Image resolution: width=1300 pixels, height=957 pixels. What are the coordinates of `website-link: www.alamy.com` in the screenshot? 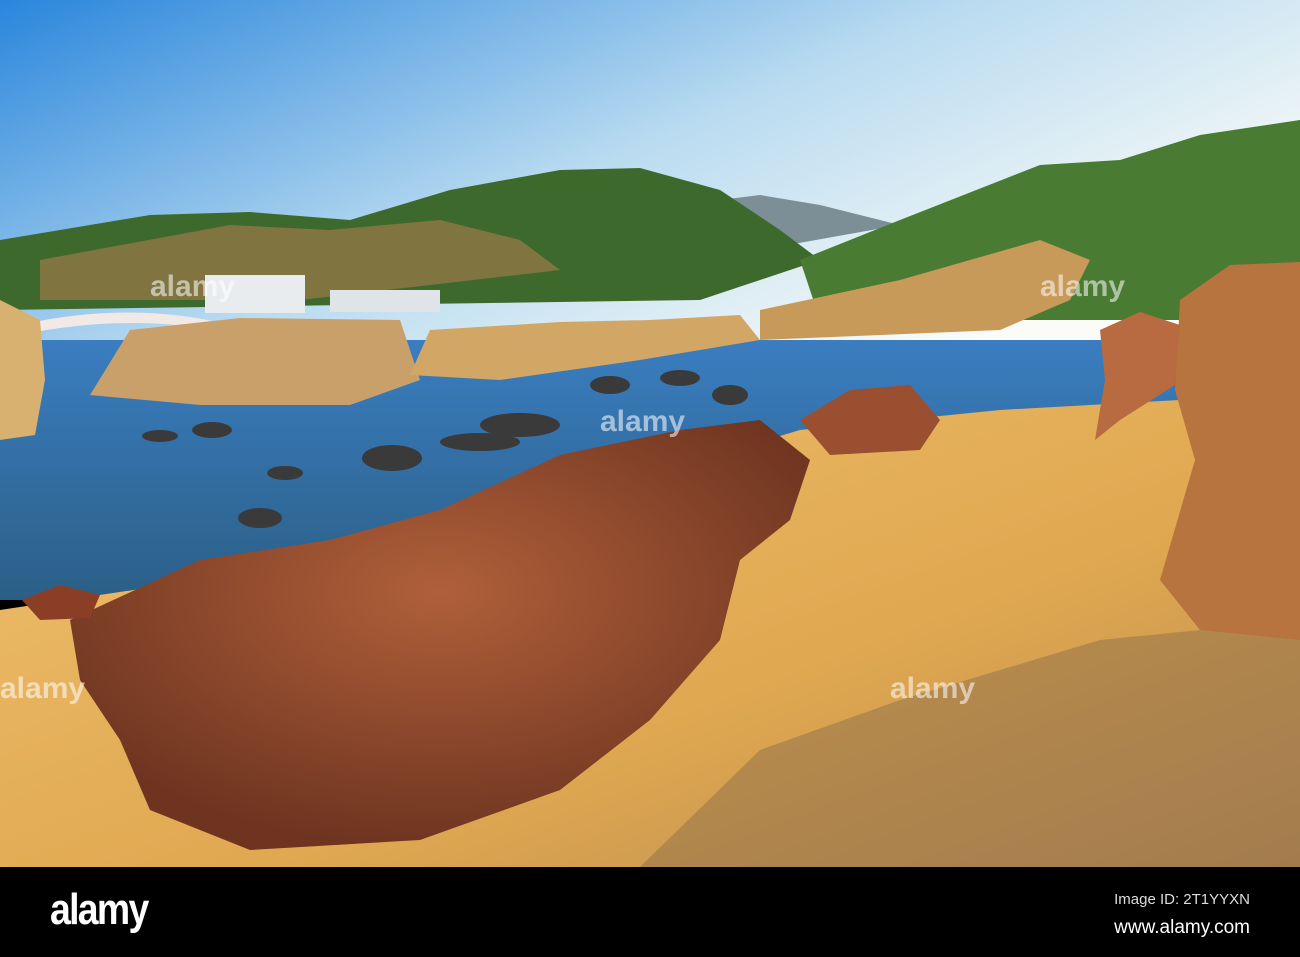 It's located at (1182, 927).